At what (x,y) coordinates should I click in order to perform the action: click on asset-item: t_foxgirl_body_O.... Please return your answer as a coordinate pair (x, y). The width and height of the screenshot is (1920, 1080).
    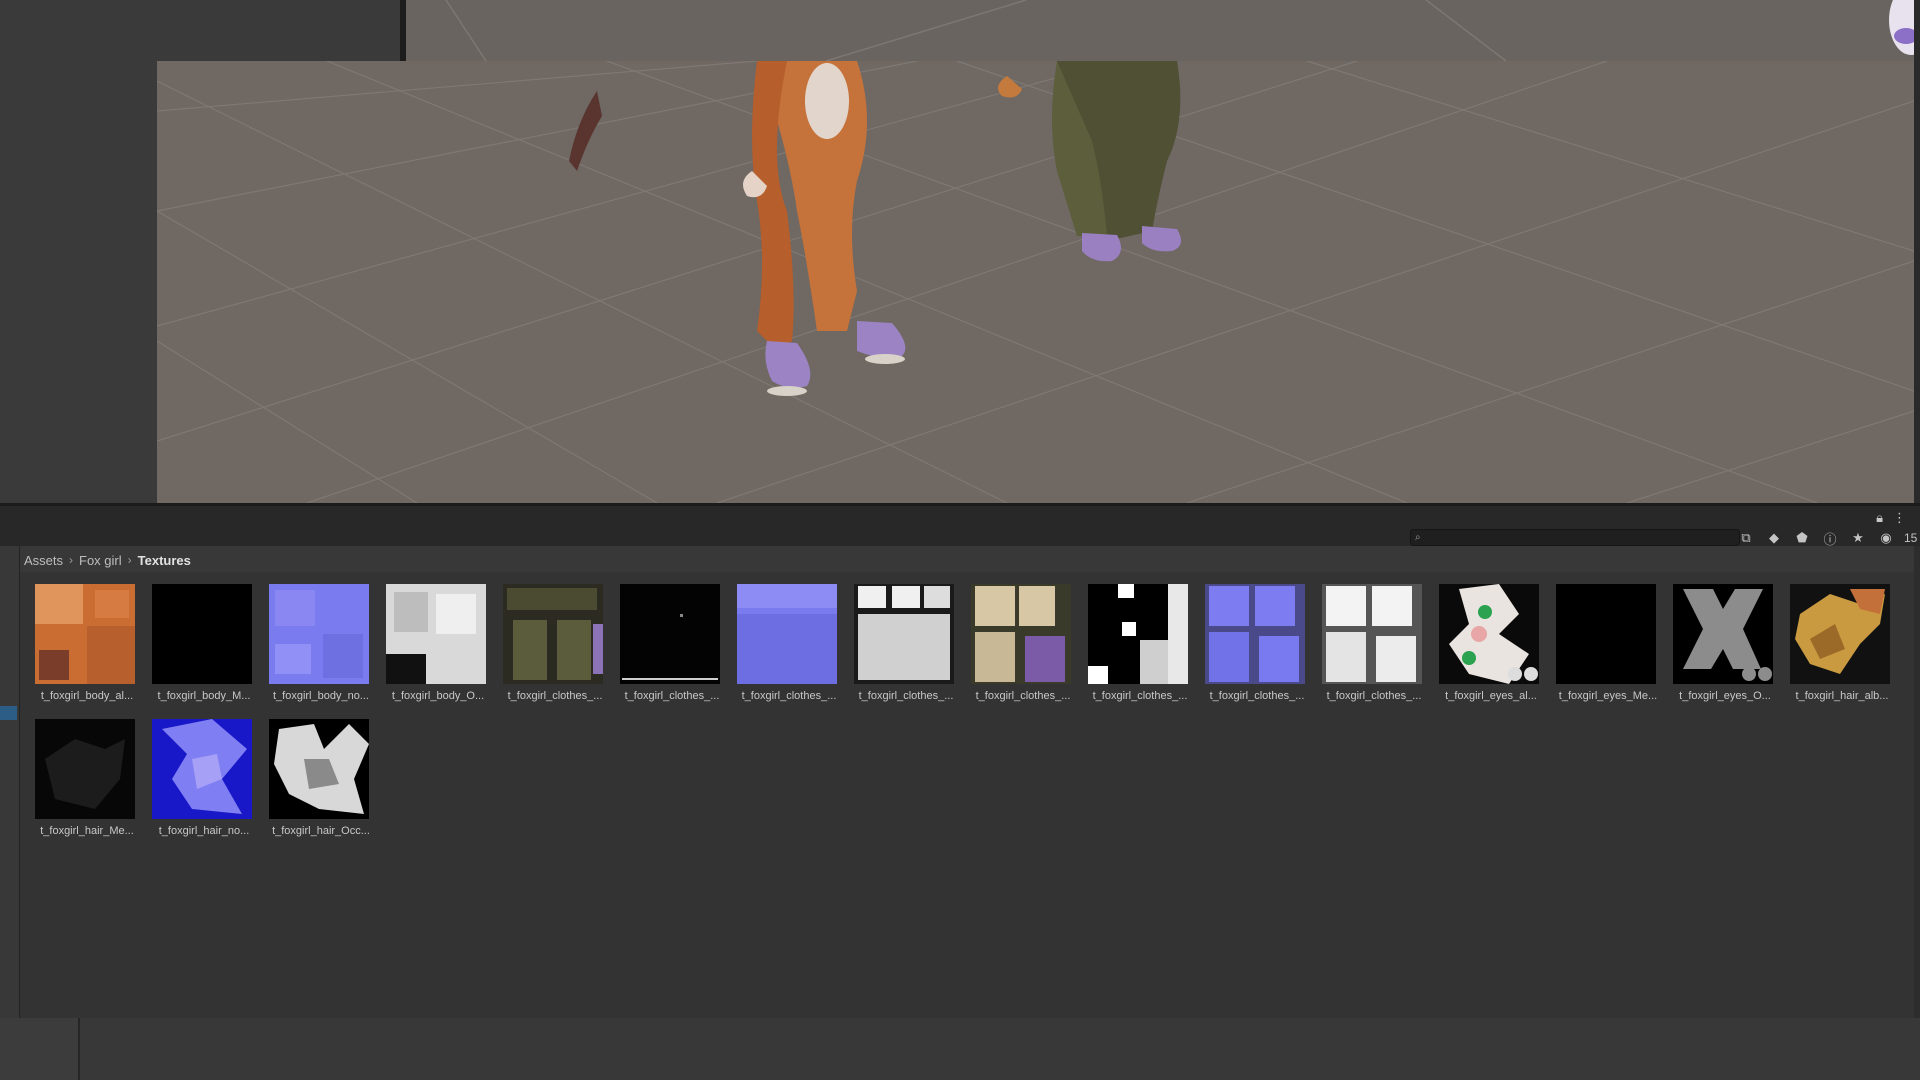
    Looking at the image, I should click on (432, 637).